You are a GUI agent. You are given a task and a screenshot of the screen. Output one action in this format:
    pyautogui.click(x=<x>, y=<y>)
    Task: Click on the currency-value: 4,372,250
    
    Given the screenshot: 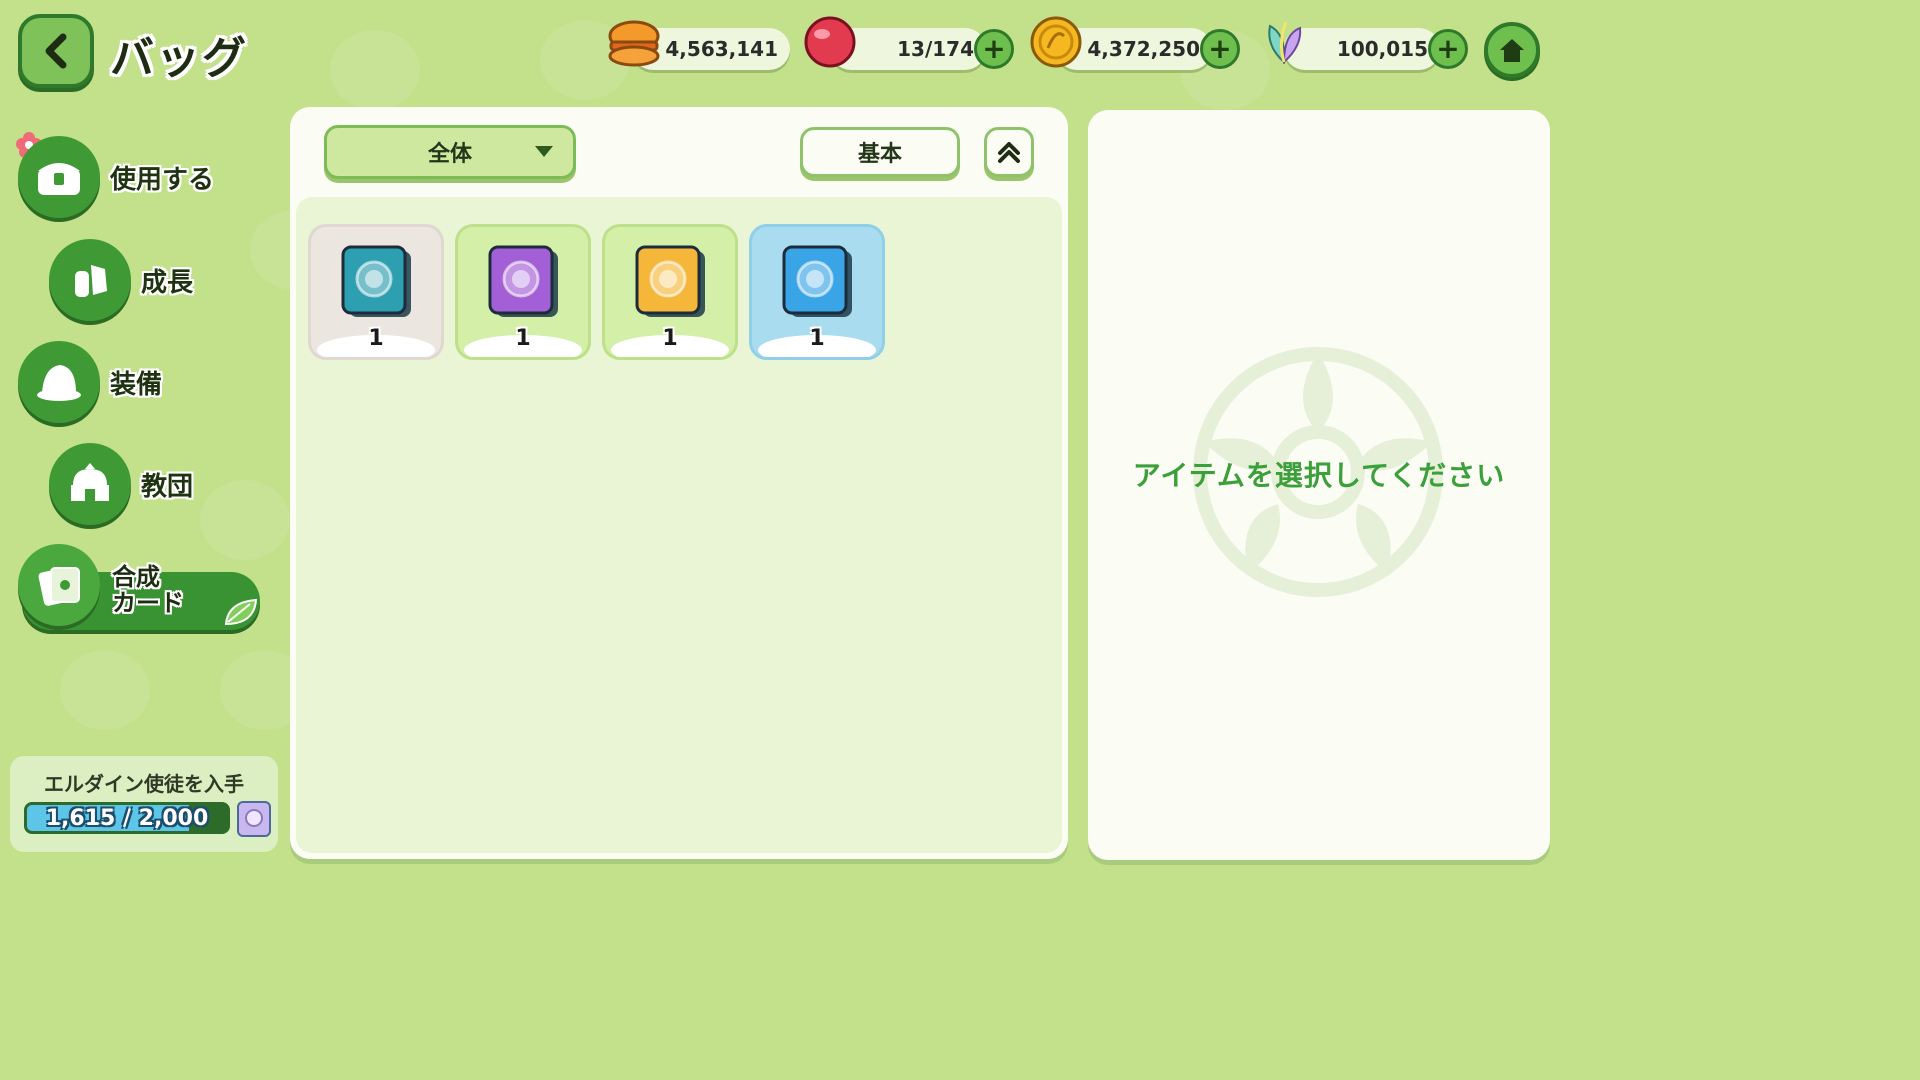 What is the action you would take?
    pyautogui.click(x=1143, y=49)
    